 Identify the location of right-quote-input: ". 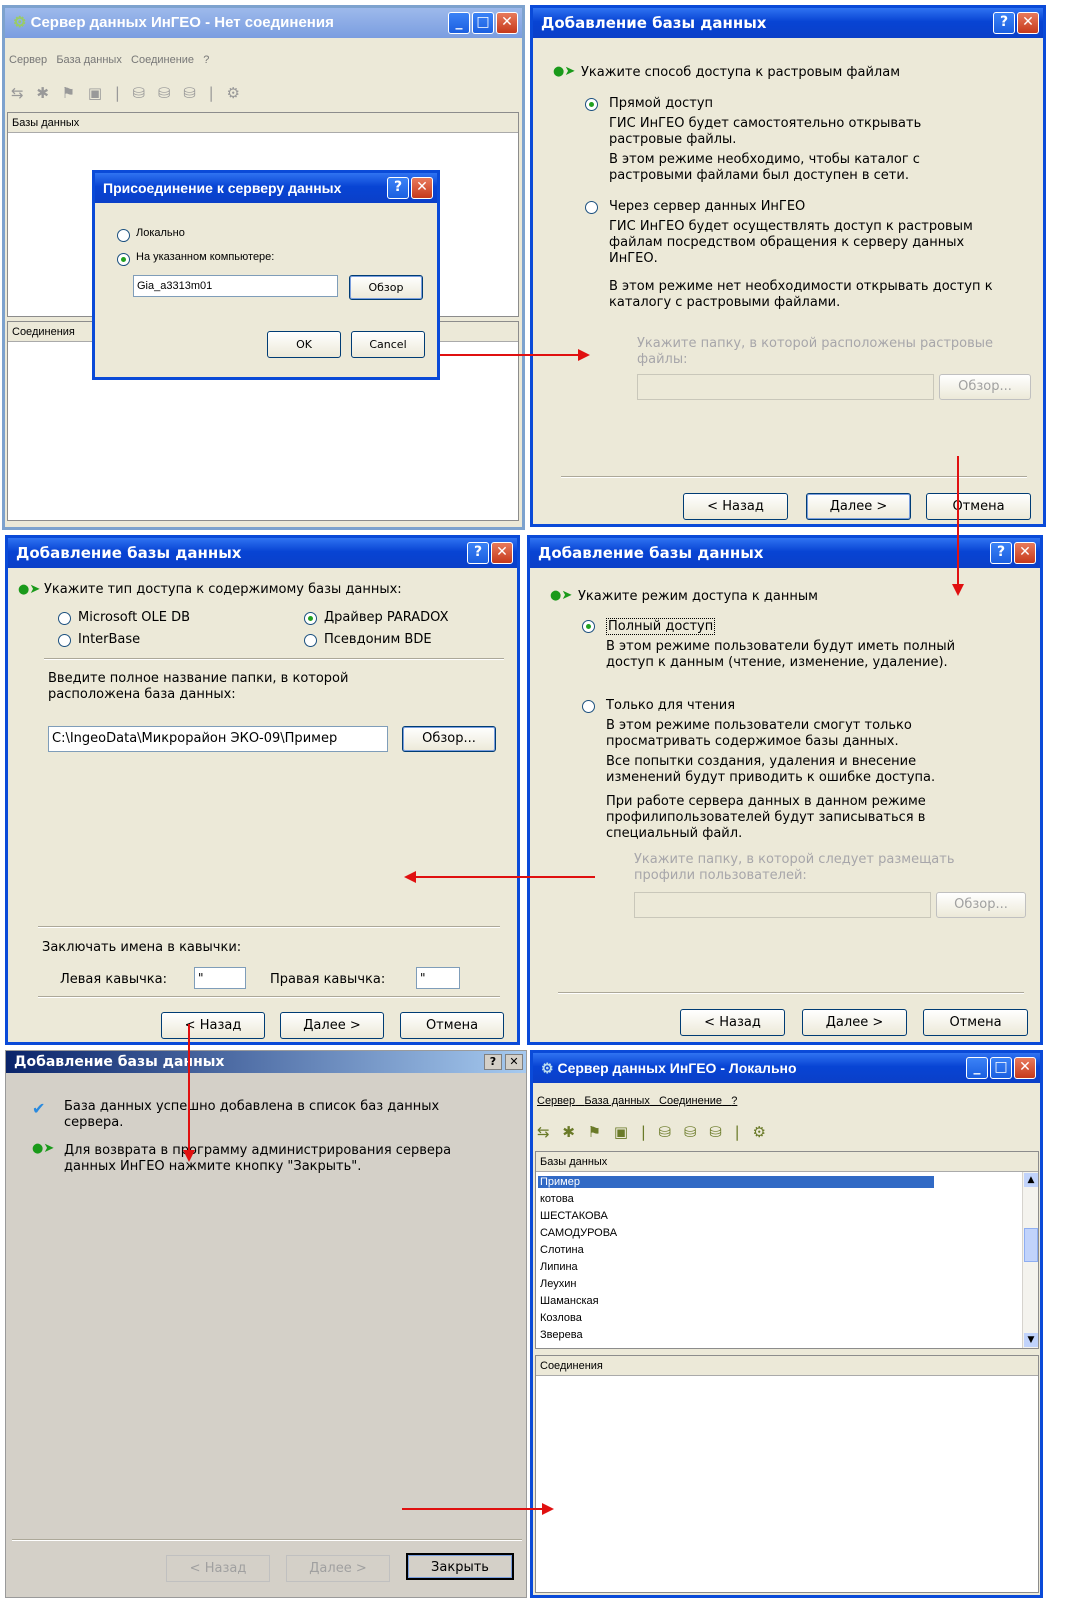
(438, 978).